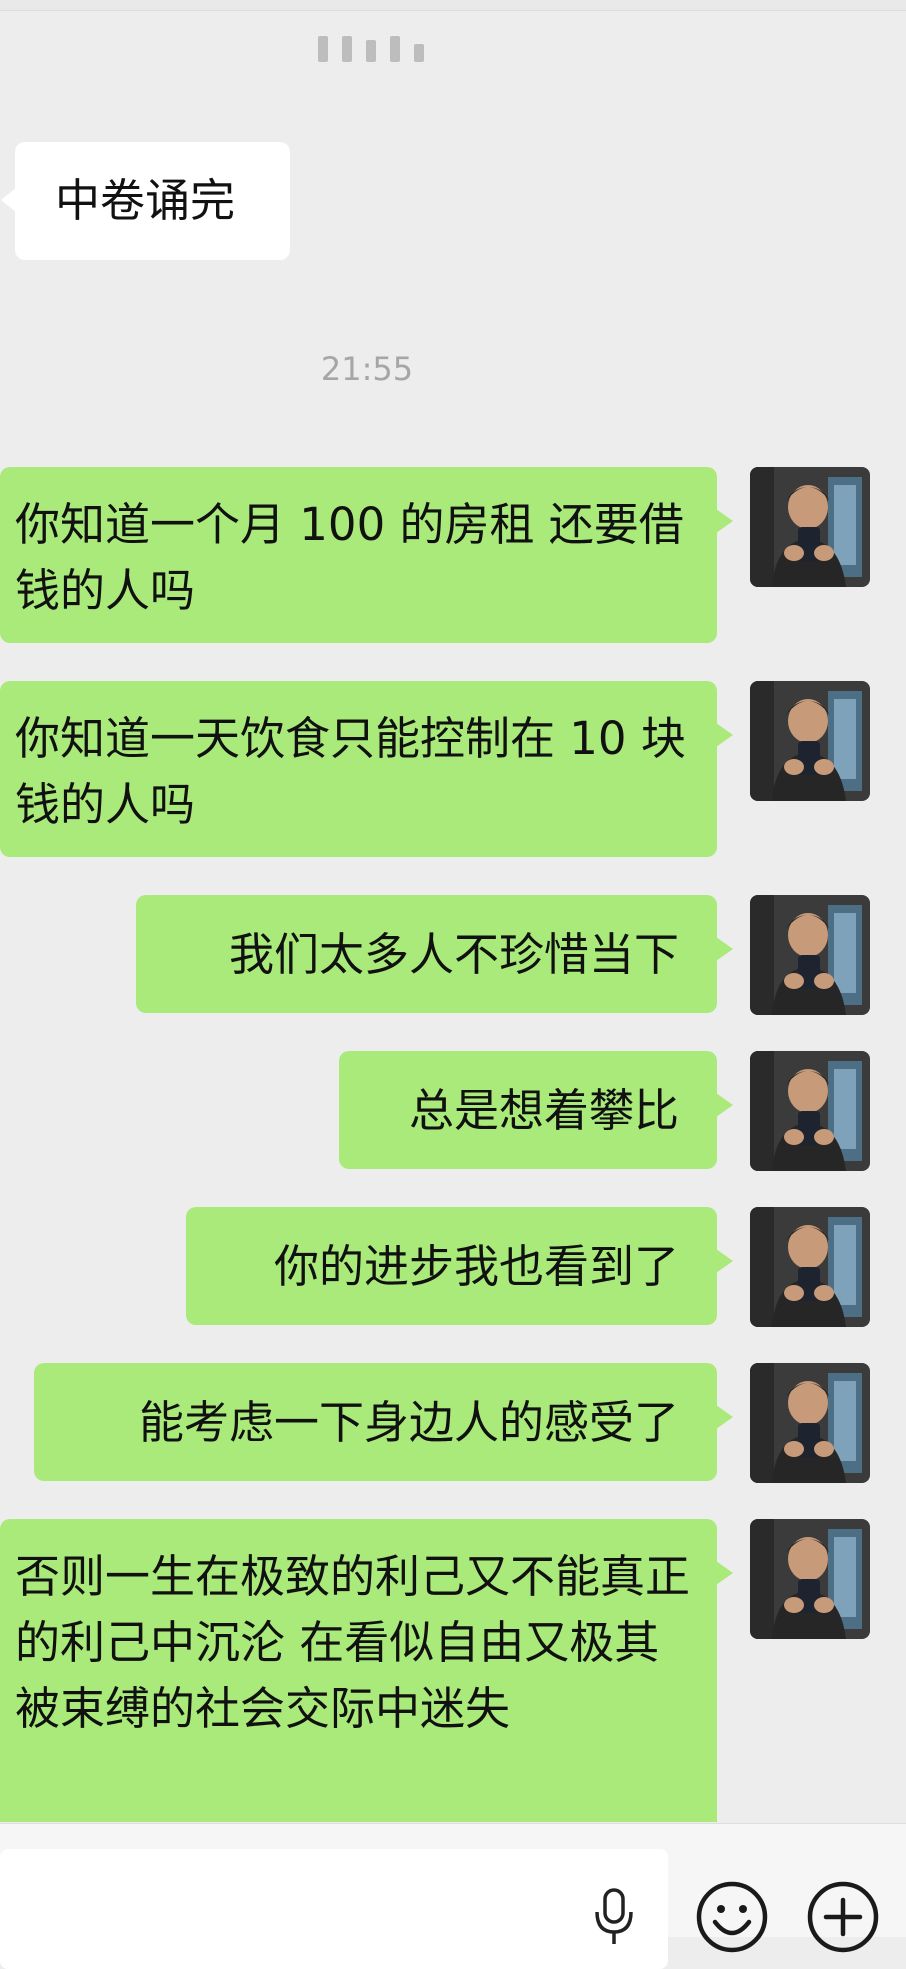  What do you see at coordinates (453, 5) in the screenshot?
I see `top-status-strip` at bounding box center [453, 5].